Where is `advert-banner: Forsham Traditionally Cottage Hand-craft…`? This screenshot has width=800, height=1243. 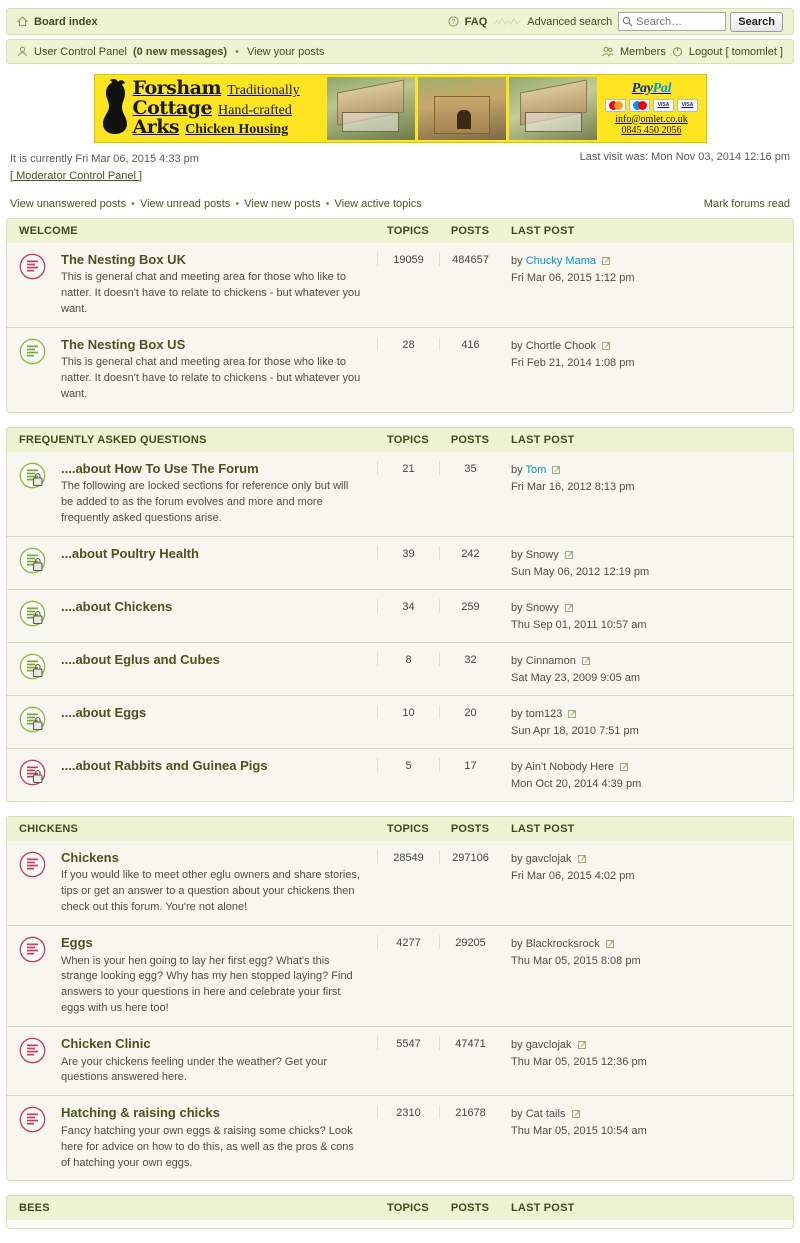 advert-banner: Forsham Traditionally Cottage Hand-craft… is located at coordinates (400, 108).